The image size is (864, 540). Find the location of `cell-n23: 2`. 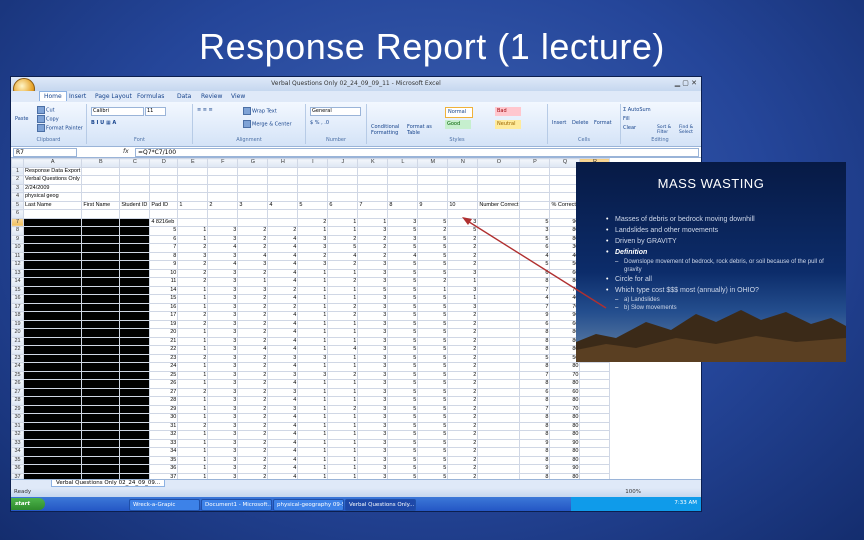

cell-n23: 2 is located at coordinates (463, 358).